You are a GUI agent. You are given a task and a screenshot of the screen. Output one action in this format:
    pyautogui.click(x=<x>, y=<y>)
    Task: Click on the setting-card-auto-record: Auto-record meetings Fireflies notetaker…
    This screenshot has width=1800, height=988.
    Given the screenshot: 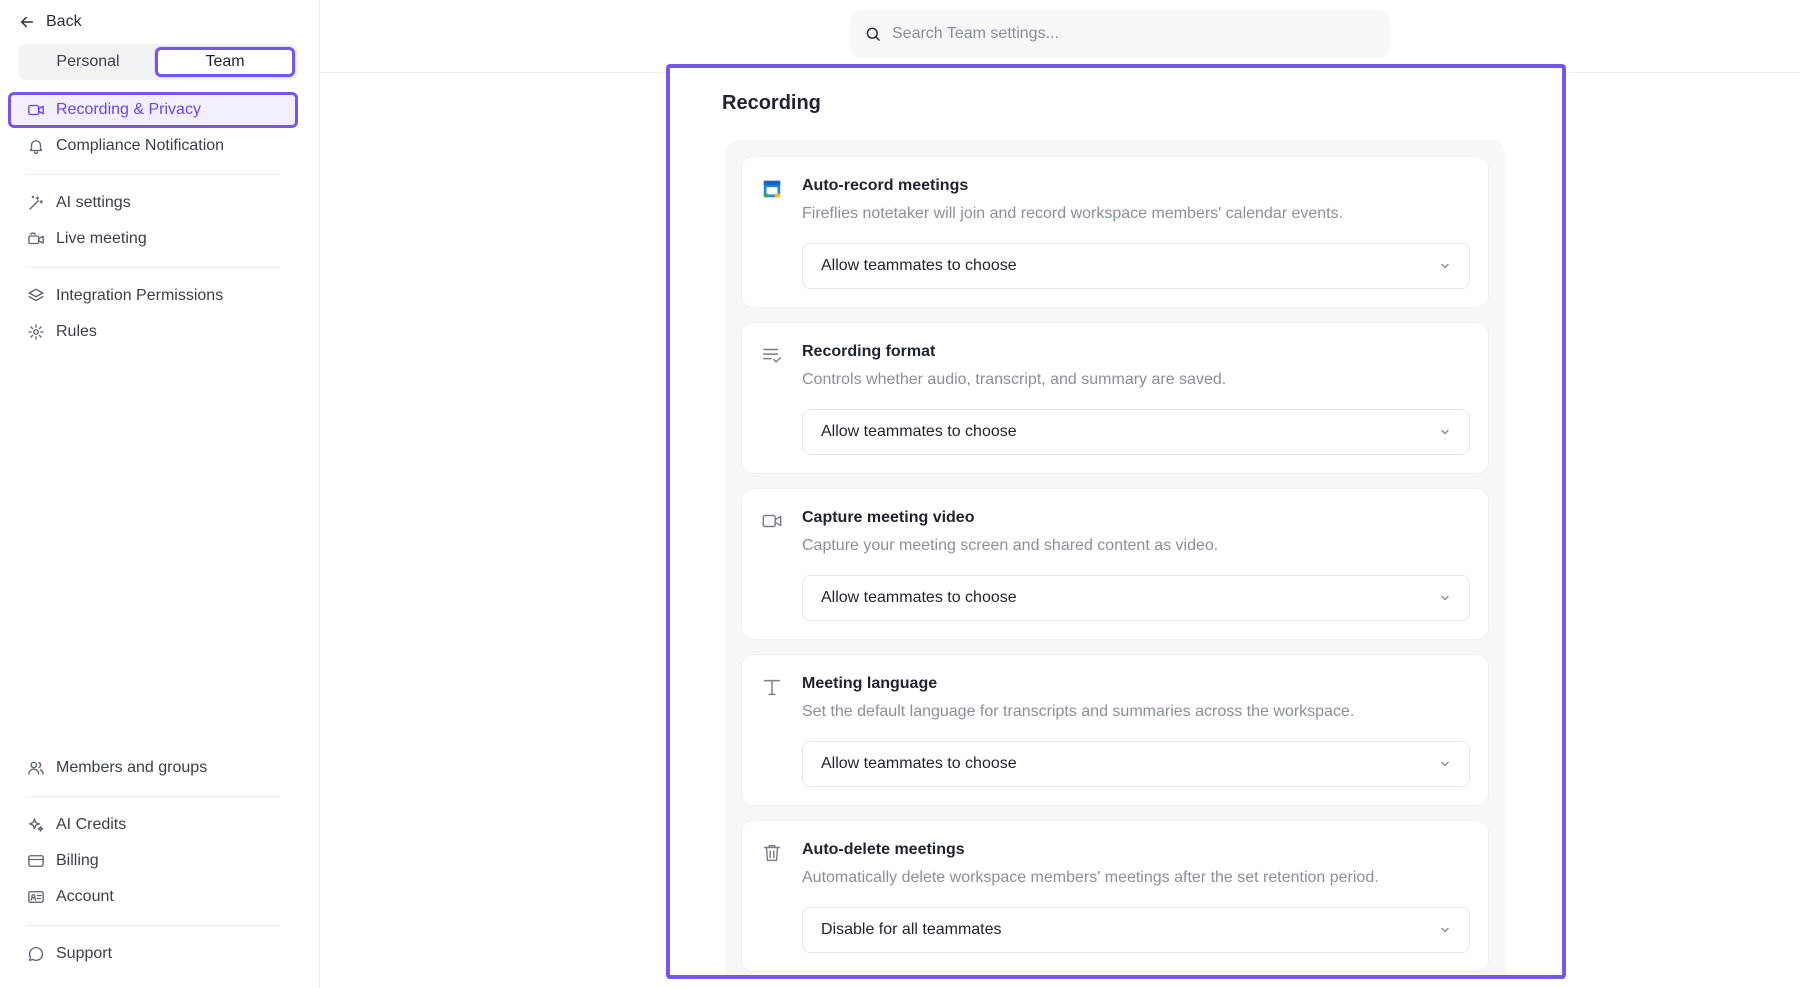 What is the action you would take?
    pyautogui.click(x=1115, y=232)
    